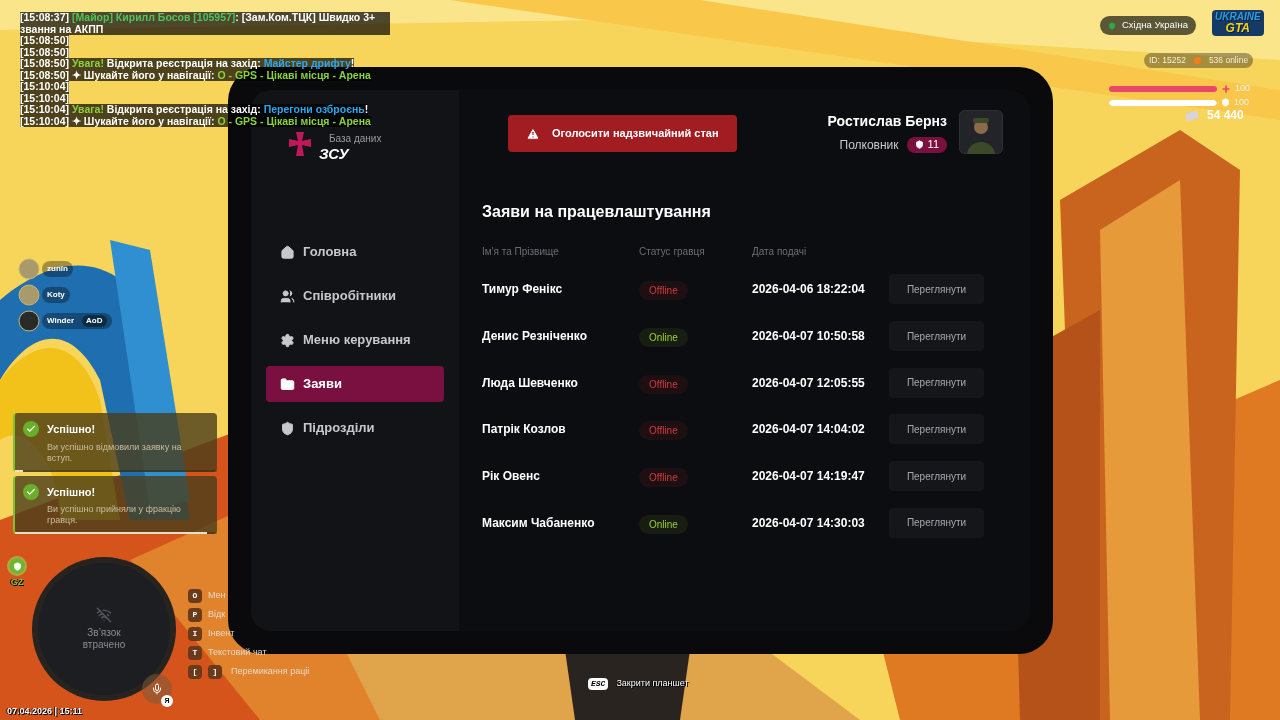  What do you see at coordinates (57, 269) in the screenshot?
I see `player-name: zunin` at bounding box center [57, 269].